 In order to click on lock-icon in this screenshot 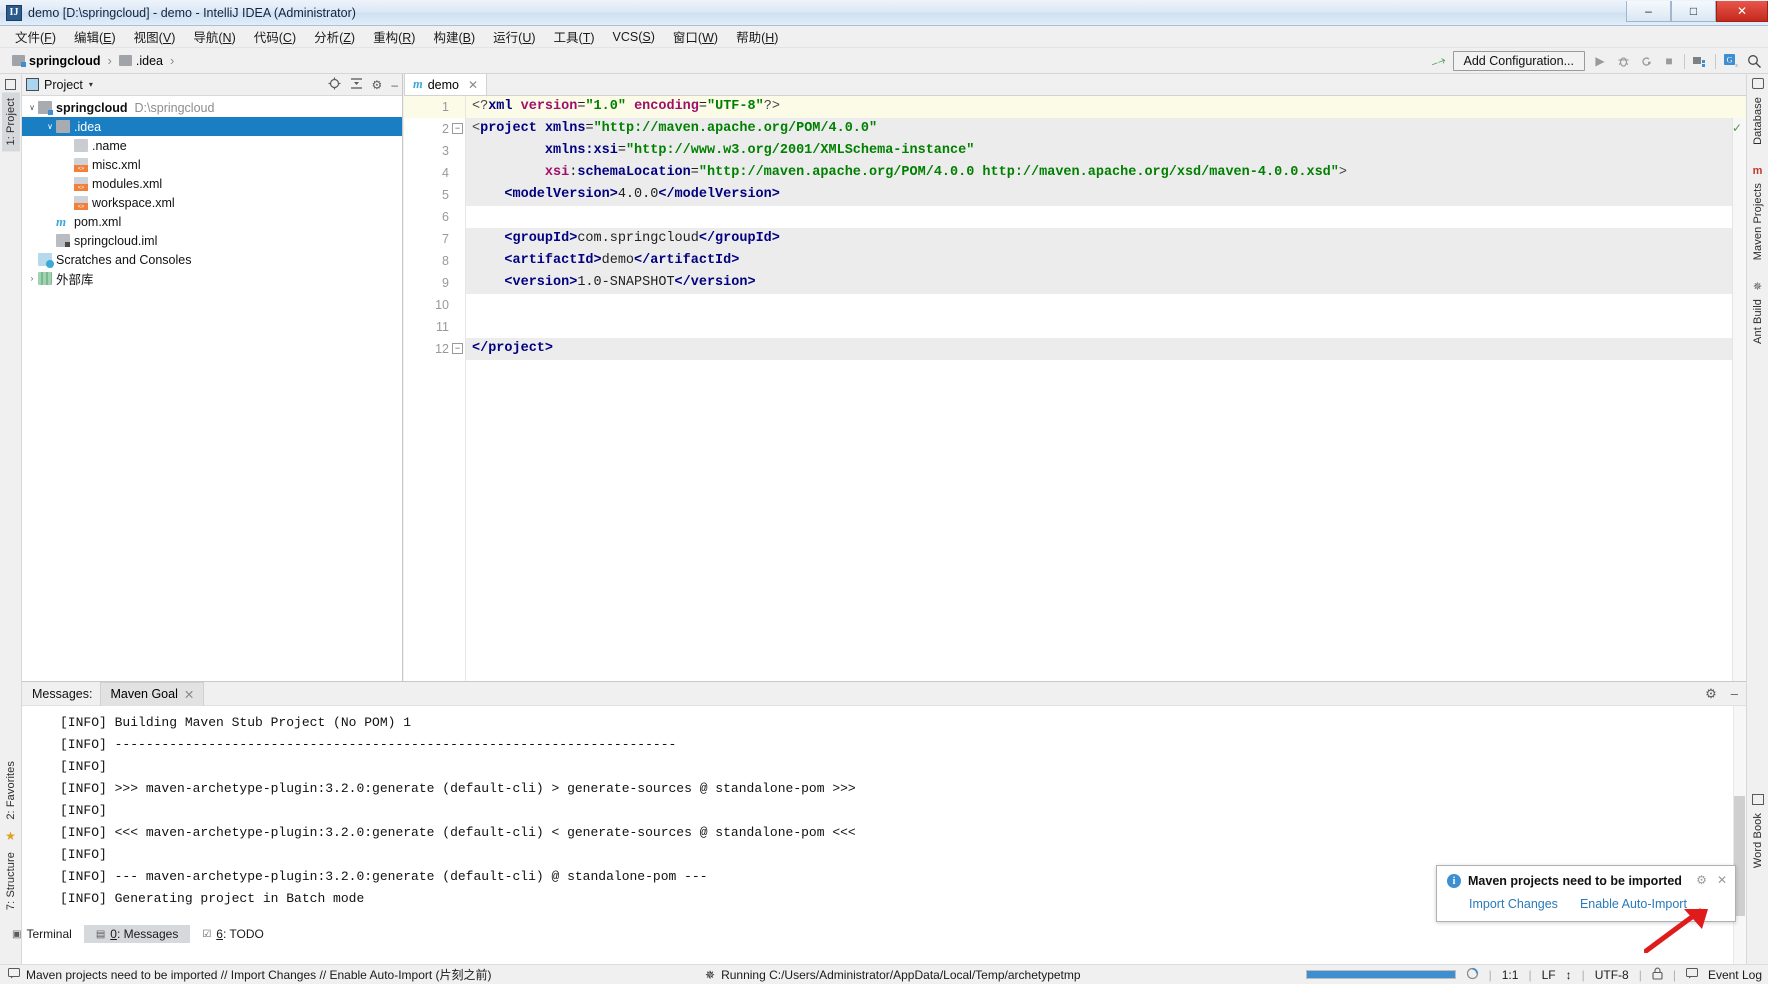, I will do `click(1657, 975)`.